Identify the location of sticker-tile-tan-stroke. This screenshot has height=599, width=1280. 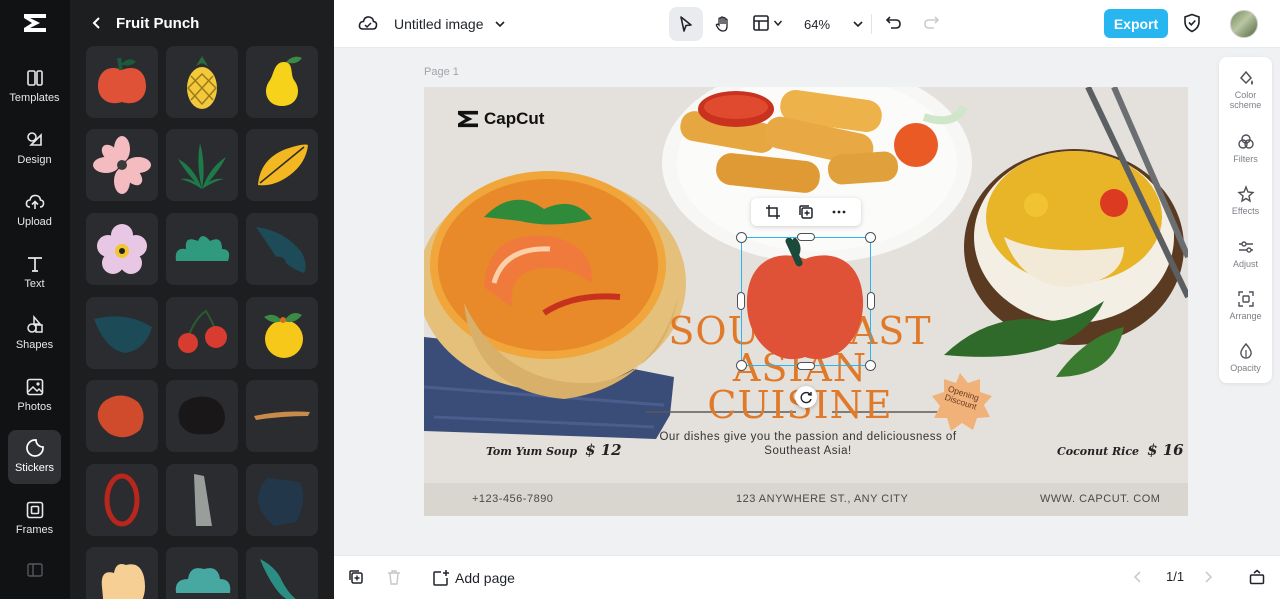
(282, 416).